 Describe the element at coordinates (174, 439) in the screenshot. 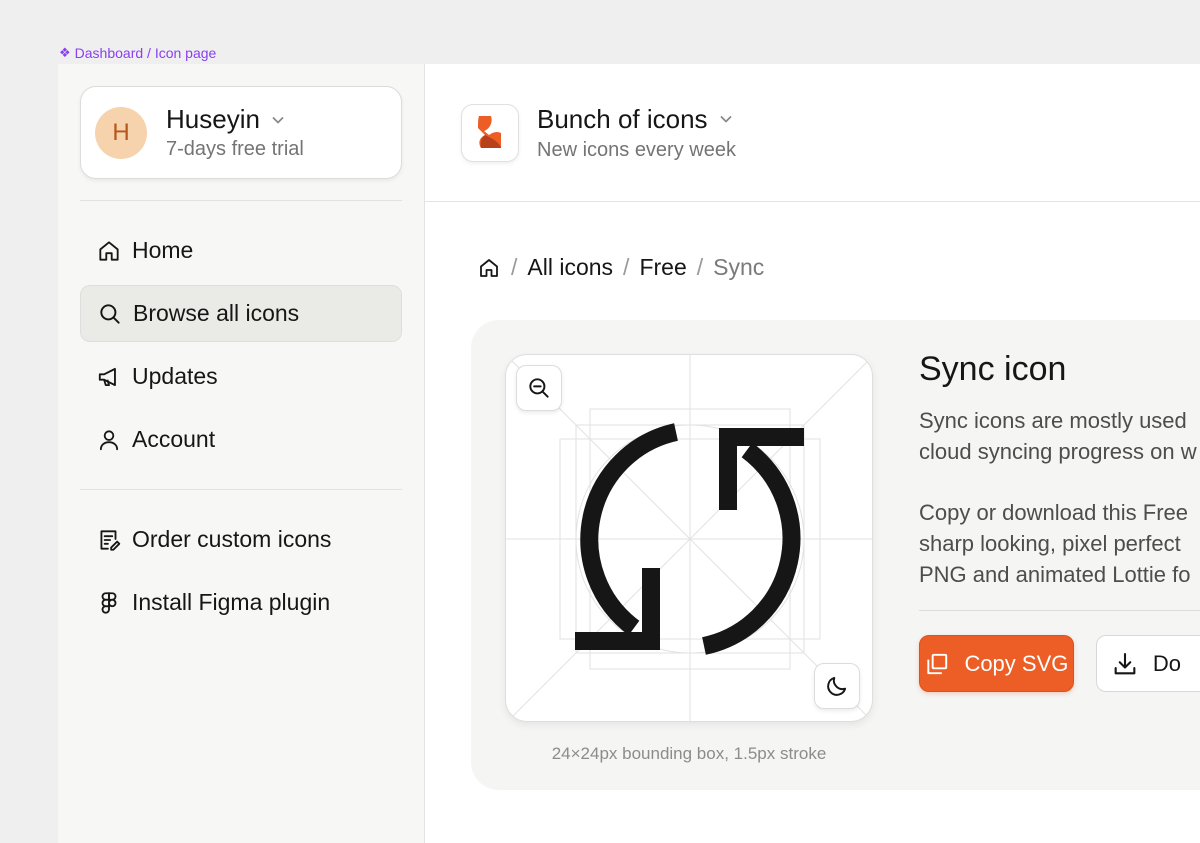

I see `sidebar-item-label: Account` at that location.